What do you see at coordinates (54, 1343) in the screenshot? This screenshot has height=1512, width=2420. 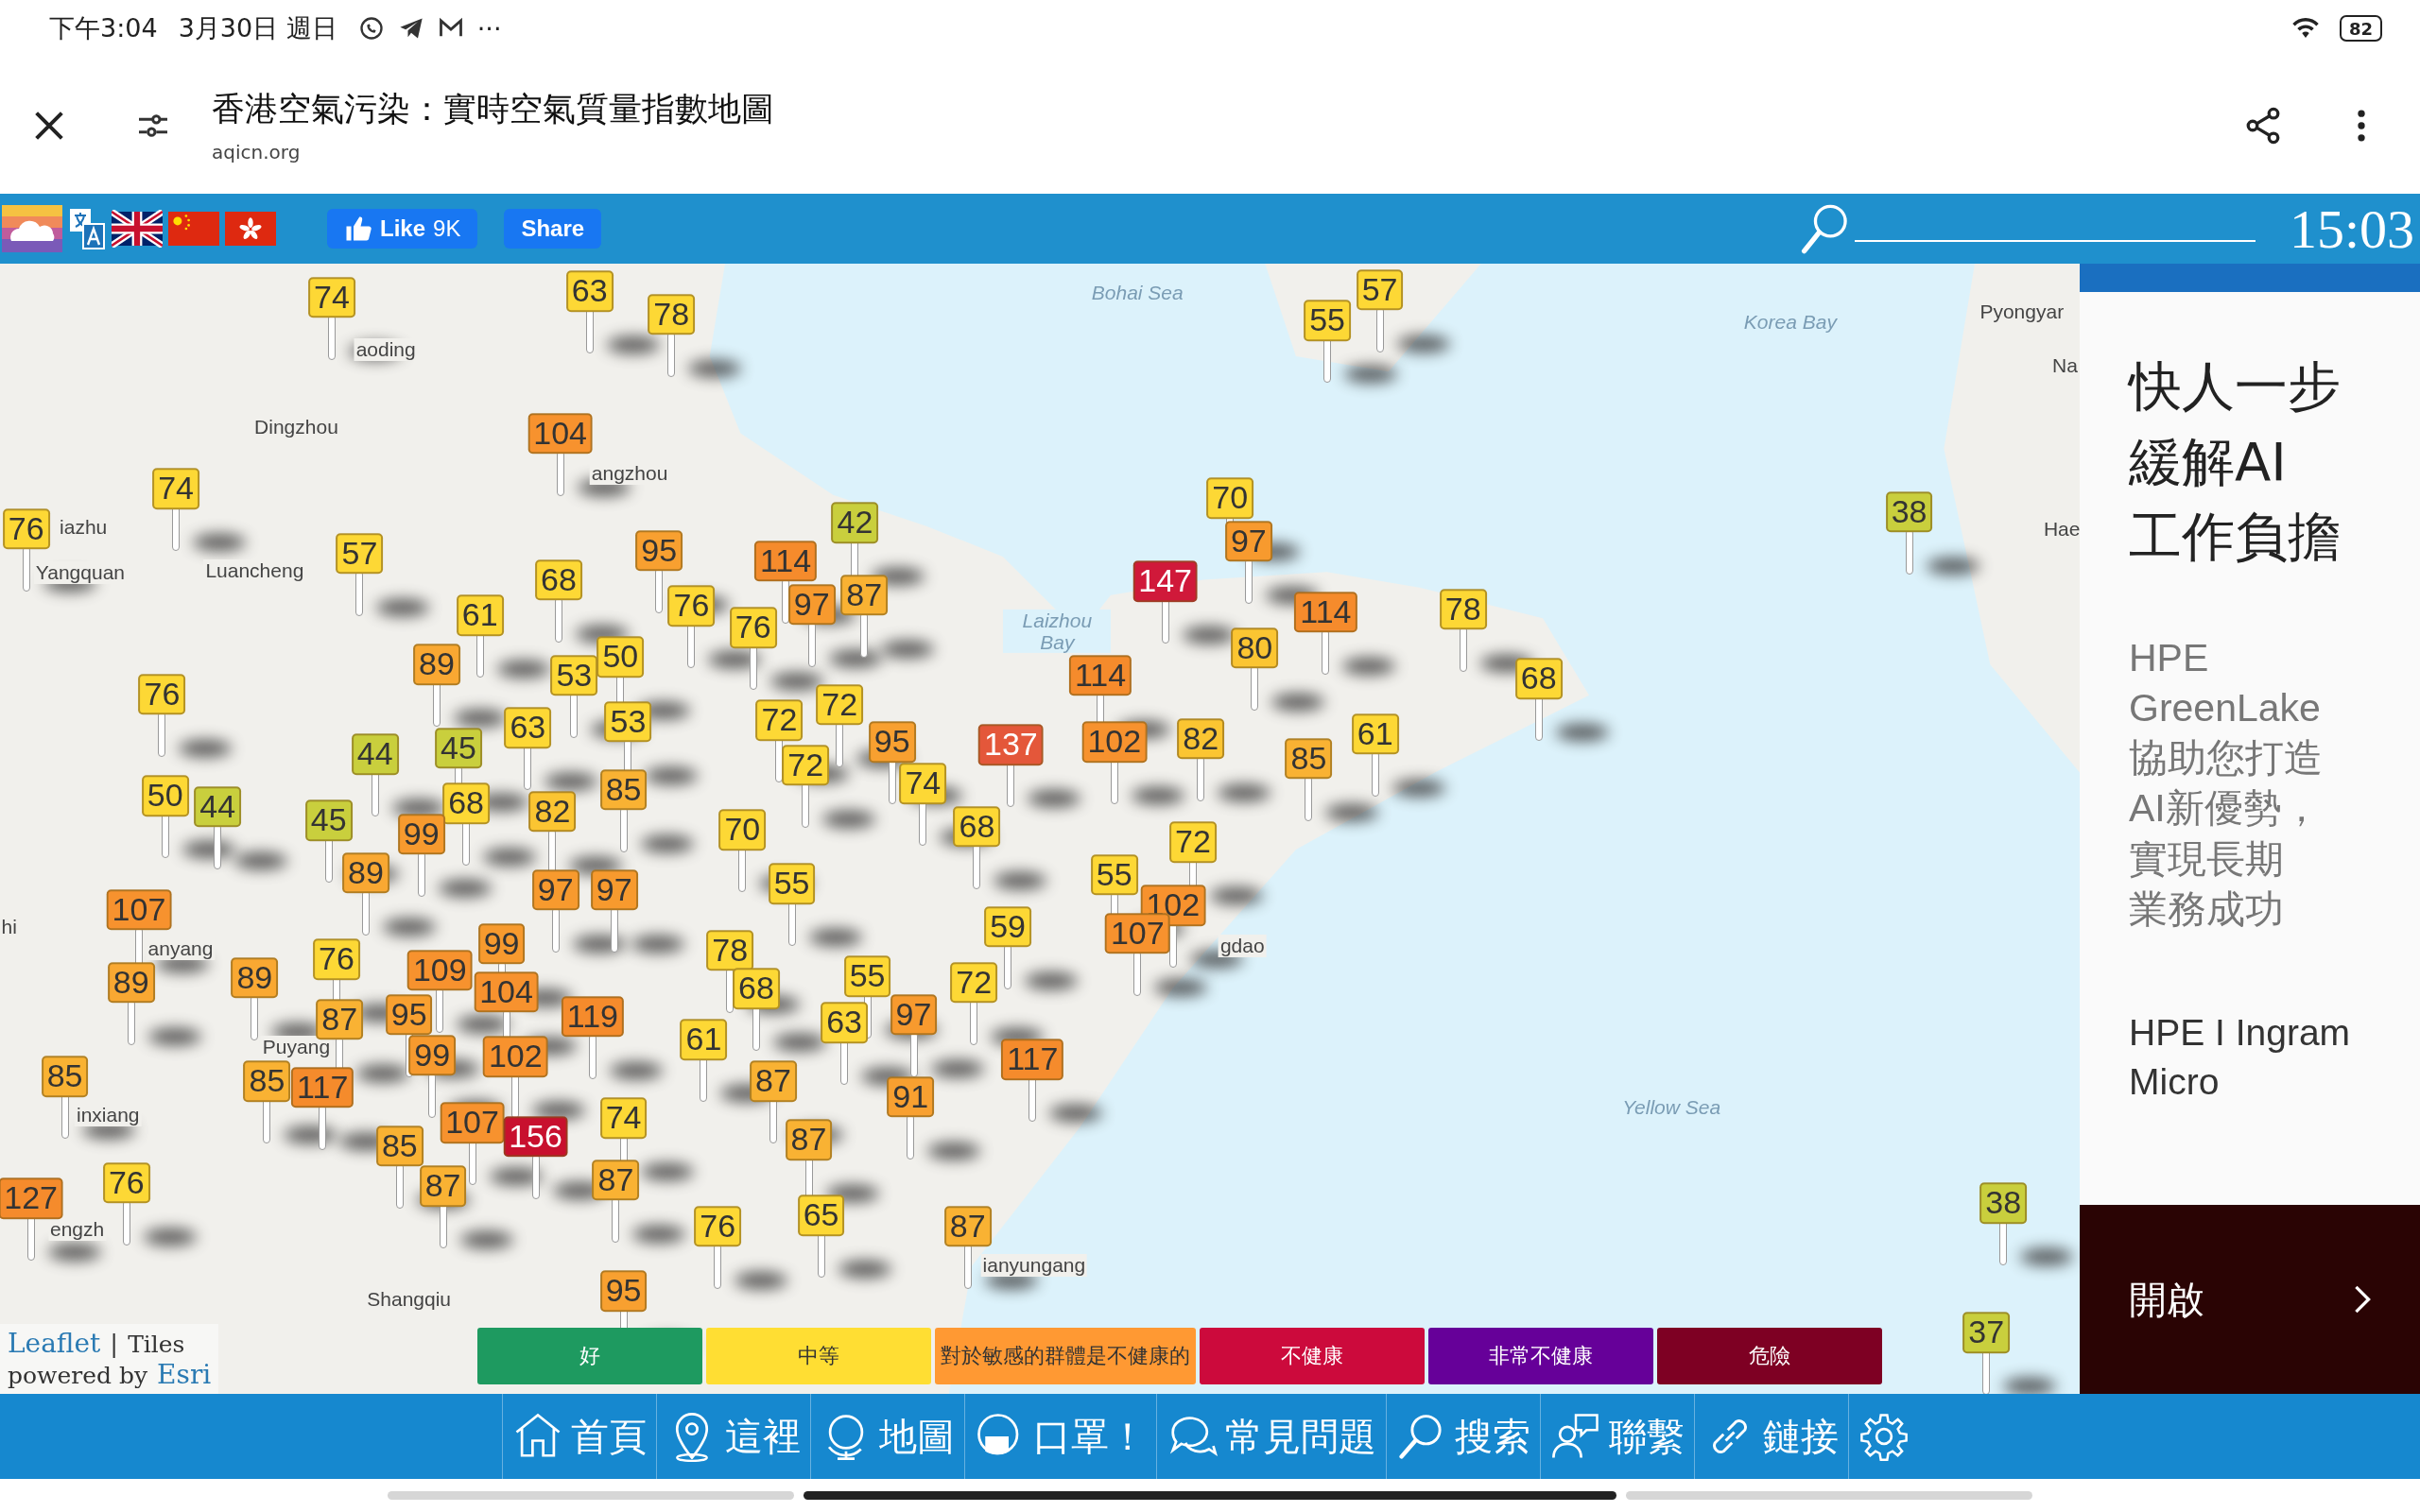 I see `leaflet-link: Leaflet` at bounding box center [54, 1343].